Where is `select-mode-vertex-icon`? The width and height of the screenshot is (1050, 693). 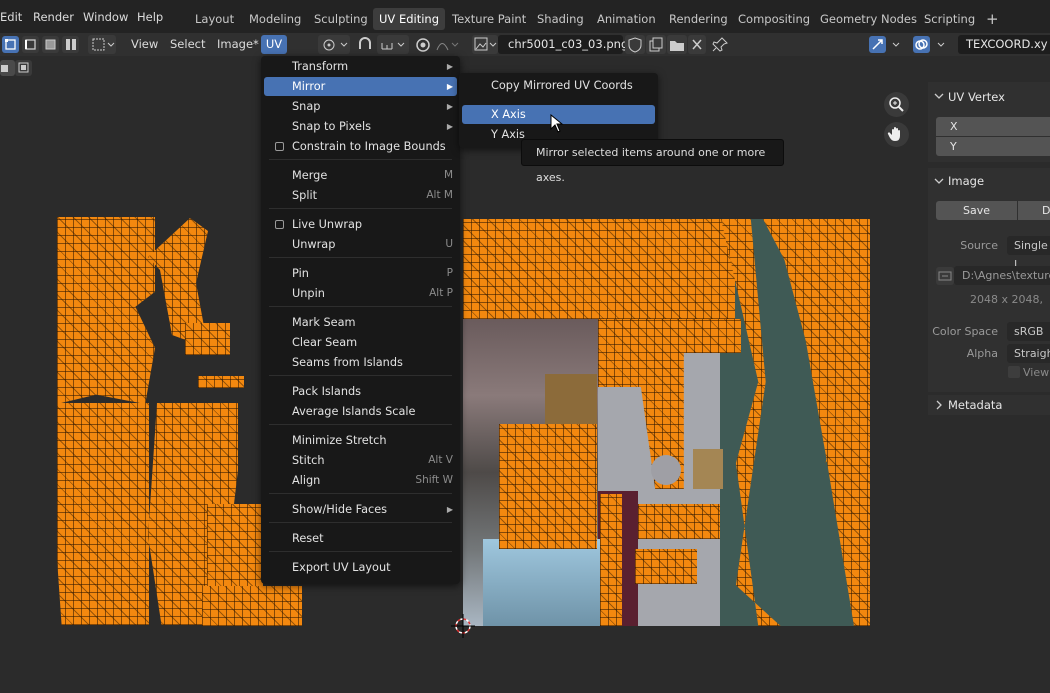
select-mode-vertex-icon is located at coordinates (10, 44).